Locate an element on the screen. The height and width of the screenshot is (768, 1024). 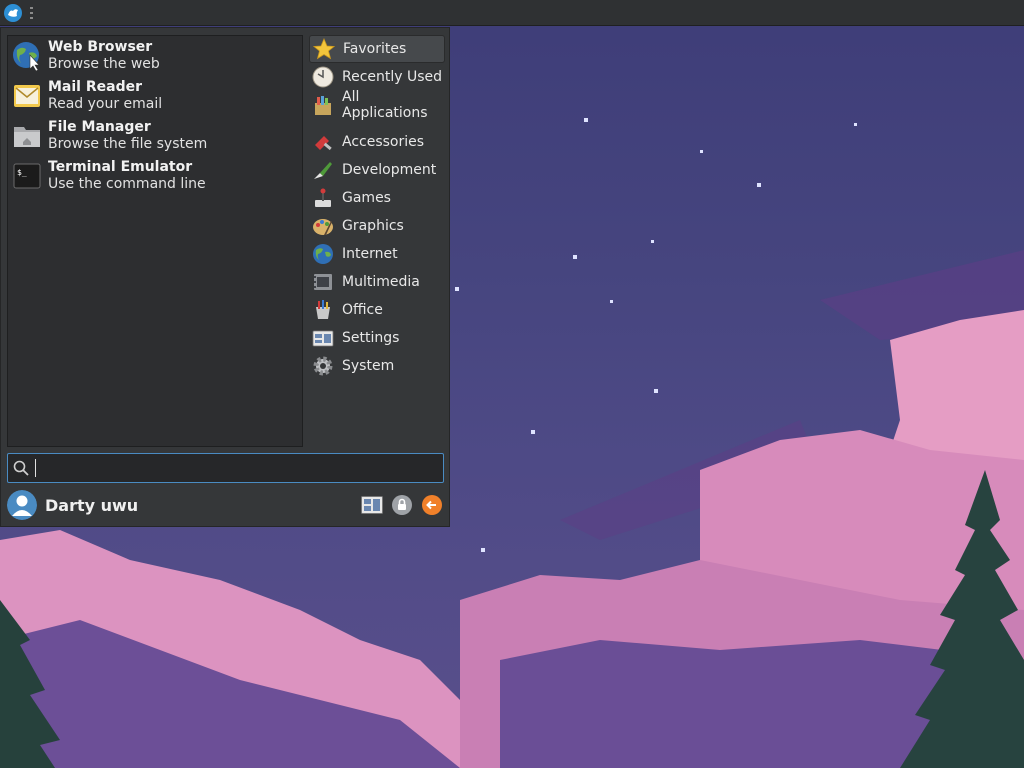
favorite-description: Browse the file system is located at coordinates (128, 144).